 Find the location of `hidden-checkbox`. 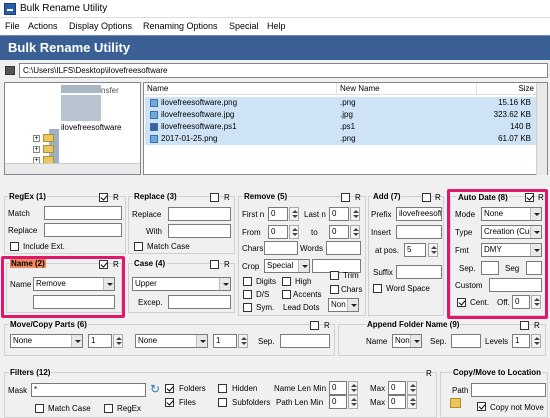

hidden-checkbox is located at coordinates (222, 388).